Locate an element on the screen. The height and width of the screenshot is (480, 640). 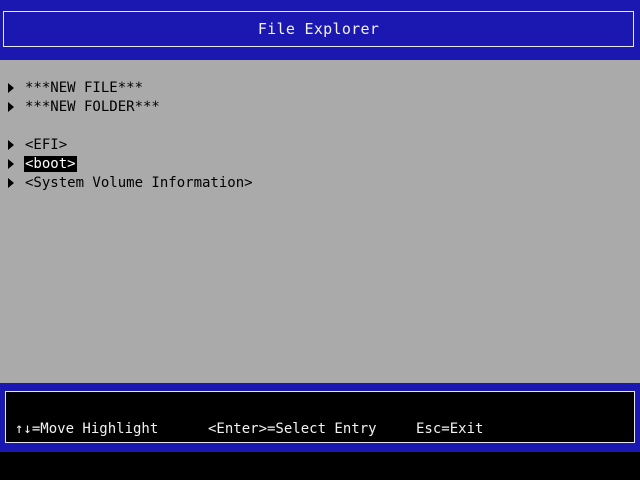
list-item-new-folder: ***NEW FOLDER*** is located at coordinates (84, 107).